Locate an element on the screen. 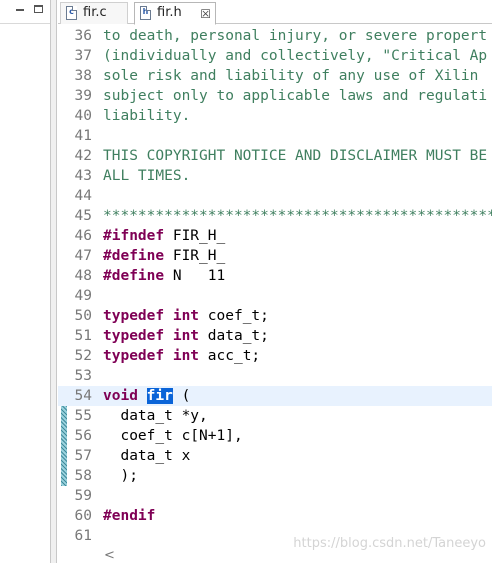 Image resolution: width=492 pixels, height=563 pixels. line-source: ); is located at coordinates (120, 476).